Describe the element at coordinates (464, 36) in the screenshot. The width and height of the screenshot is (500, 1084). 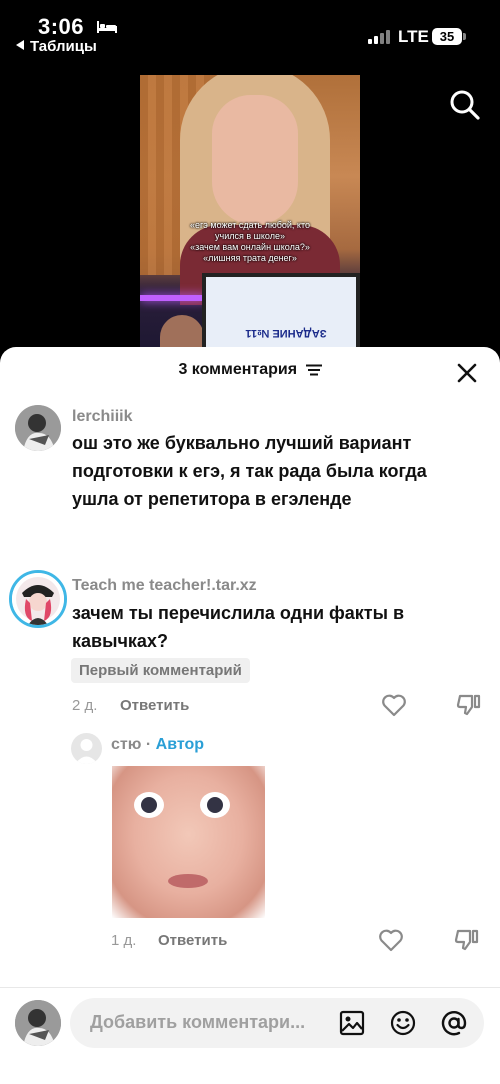
I see `battery-tip` at that location.